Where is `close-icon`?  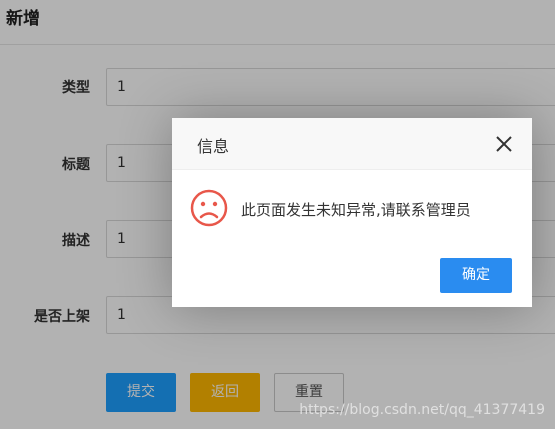 close-icon is located at coordinates (504, 144).